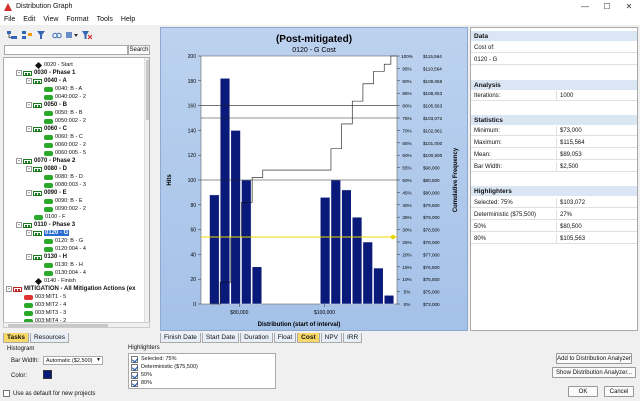 This screenshot has height=401, width=640. What do you see at coordinates (153, 359) in the screenshot?
I see `highlighter-item: Selected: 75%` at bounding box center [153, 359].